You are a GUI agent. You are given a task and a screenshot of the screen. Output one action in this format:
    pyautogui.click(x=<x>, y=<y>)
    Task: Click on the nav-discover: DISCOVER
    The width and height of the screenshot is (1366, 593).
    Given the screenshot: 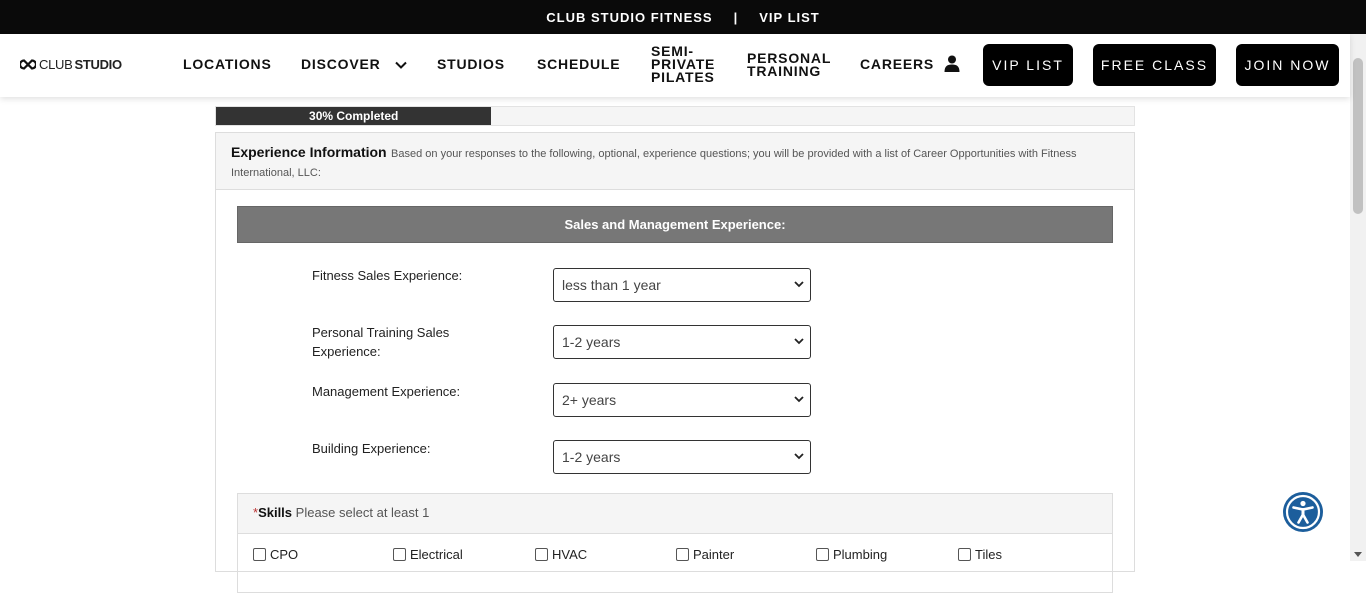 What is the action you would take?
    pyautogui.click(x=354, y=64)
    